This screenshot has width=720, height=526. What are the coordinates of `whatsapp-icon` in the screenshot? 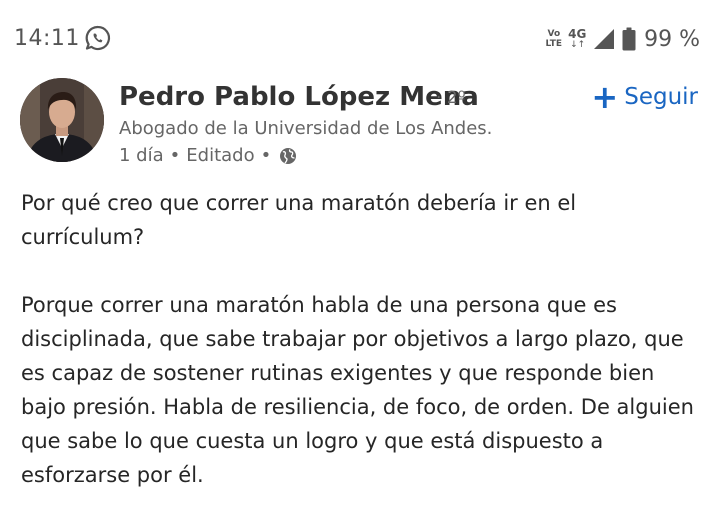 It's located at (98, 38).